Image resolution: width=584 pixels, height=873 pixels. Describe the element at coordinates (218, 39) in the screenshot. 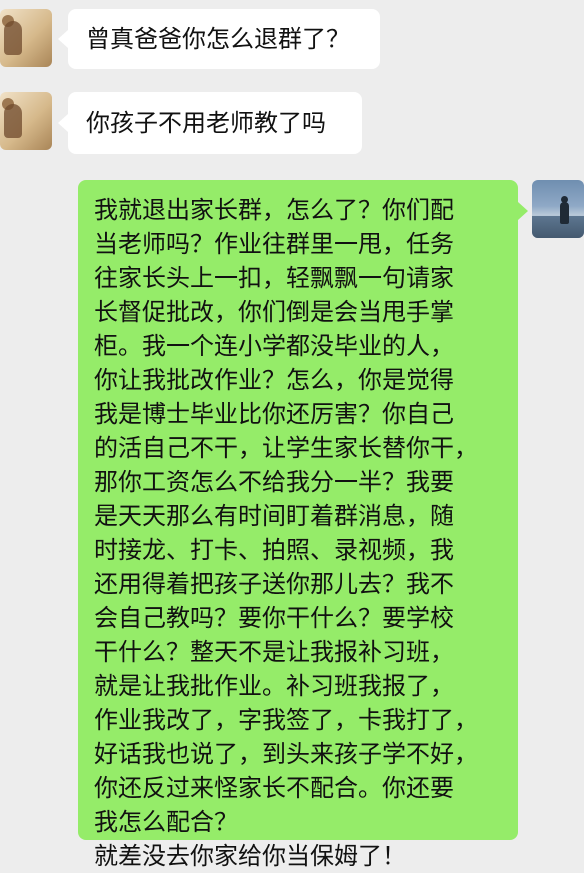

I see `message-text: 曾真爸爸你怎么退群了？` at that location.